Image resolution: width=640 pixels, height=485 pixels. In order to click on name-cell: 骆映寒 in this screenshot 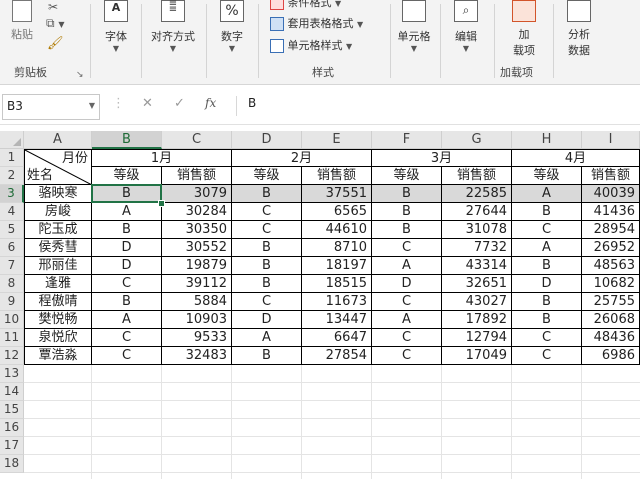, I will do `click(58, 194)`.